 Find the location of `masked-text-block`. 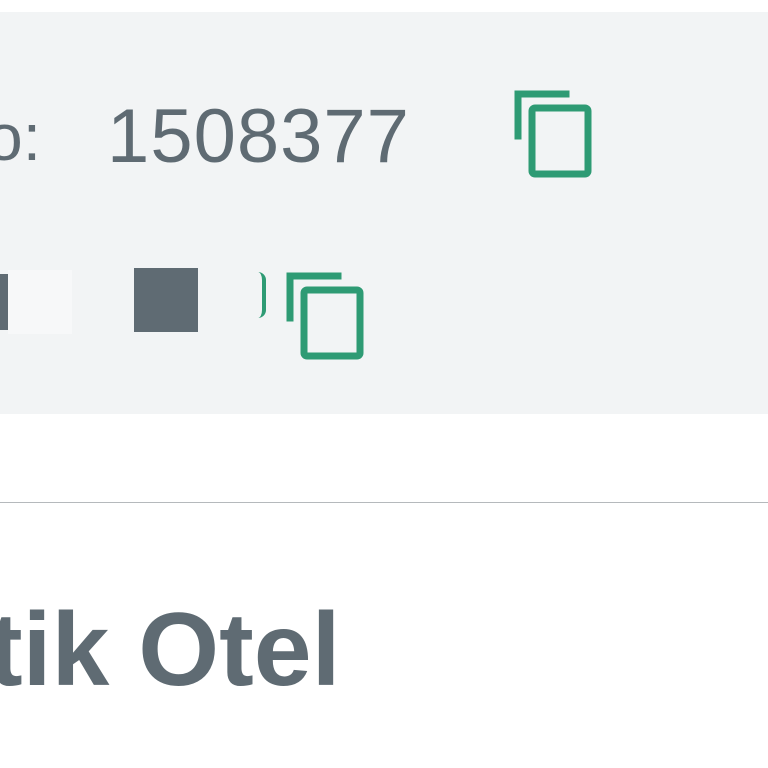

masked-text-block is located at coordinates (166, 300).